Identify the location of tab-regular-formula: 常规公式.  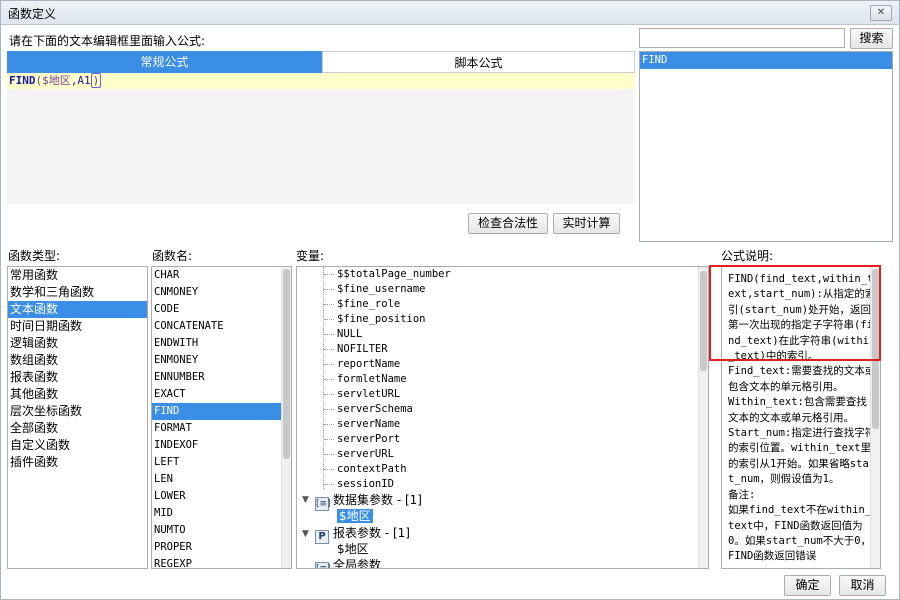
(164, 62).